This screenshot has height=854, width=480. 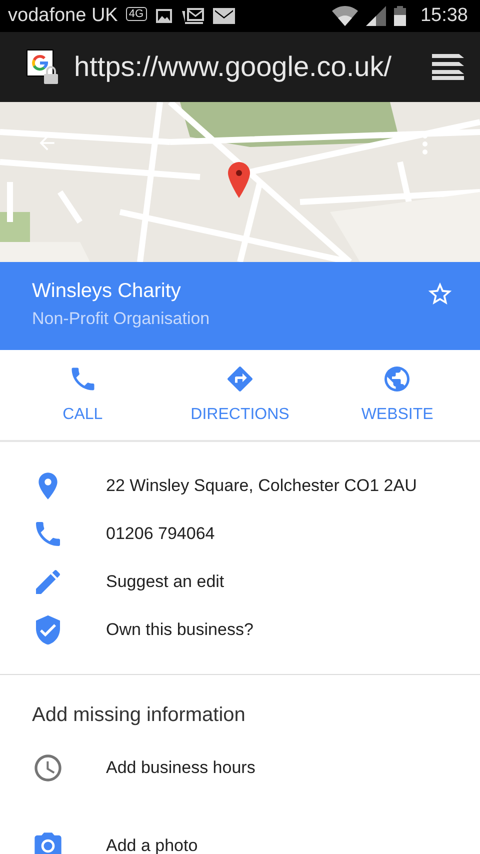 What do you see at coordinates (444, 16) in the screenshot?
I see `clock-time: 15:38` at bounding box center [444, 16].